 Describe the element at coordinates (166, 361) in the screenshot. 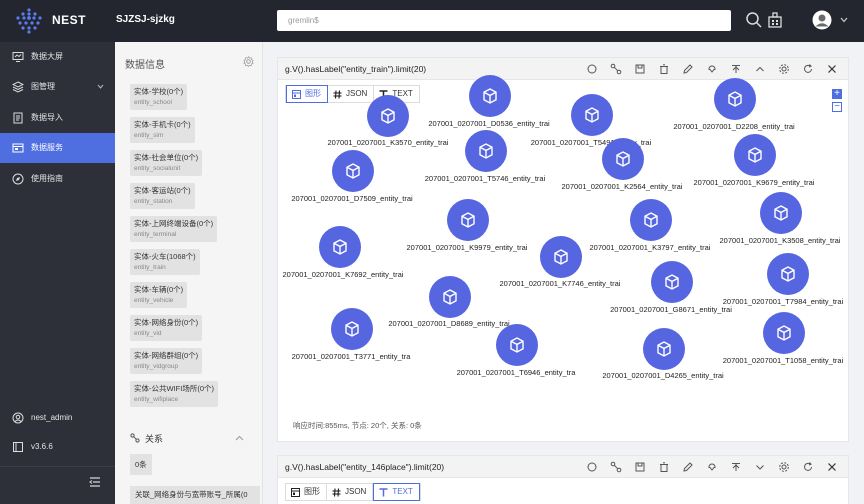

I see `entity-item: 实体-网络群组(0个) entity_vidgroup` at that location.